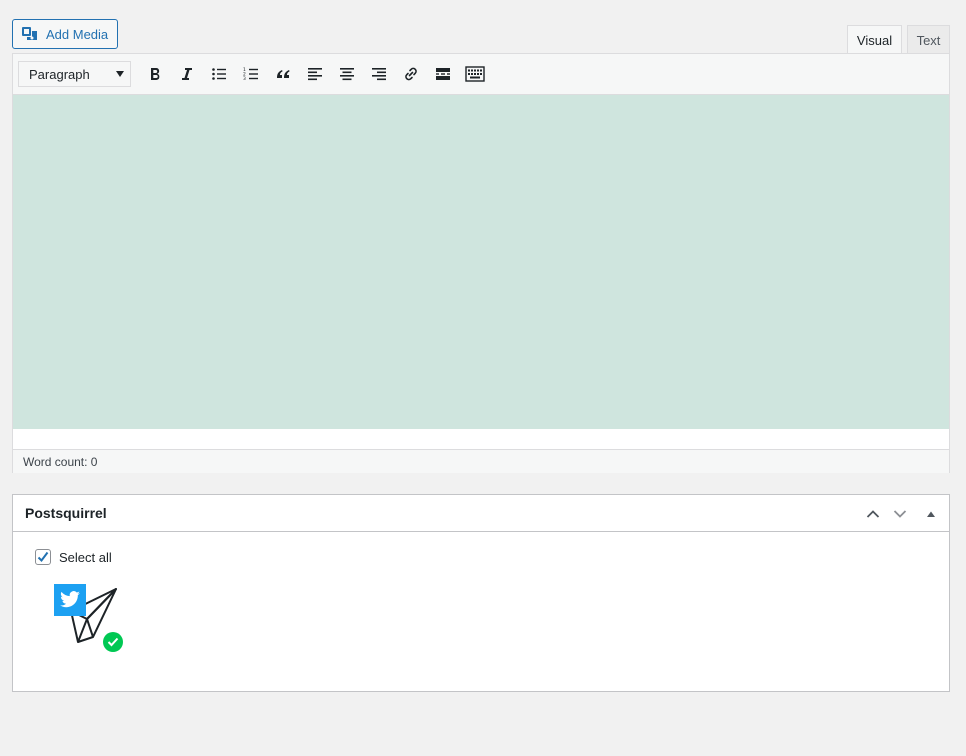  I want to click on media-icon, so click(30, 34).